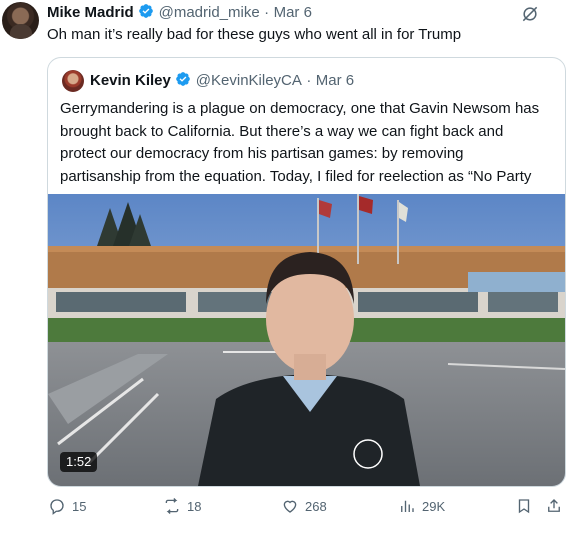 The image size is (577, 533). Describe the element at coordinates (209, 12) in the screenshot. I see `author-handle: @madrid_mike` at that location.